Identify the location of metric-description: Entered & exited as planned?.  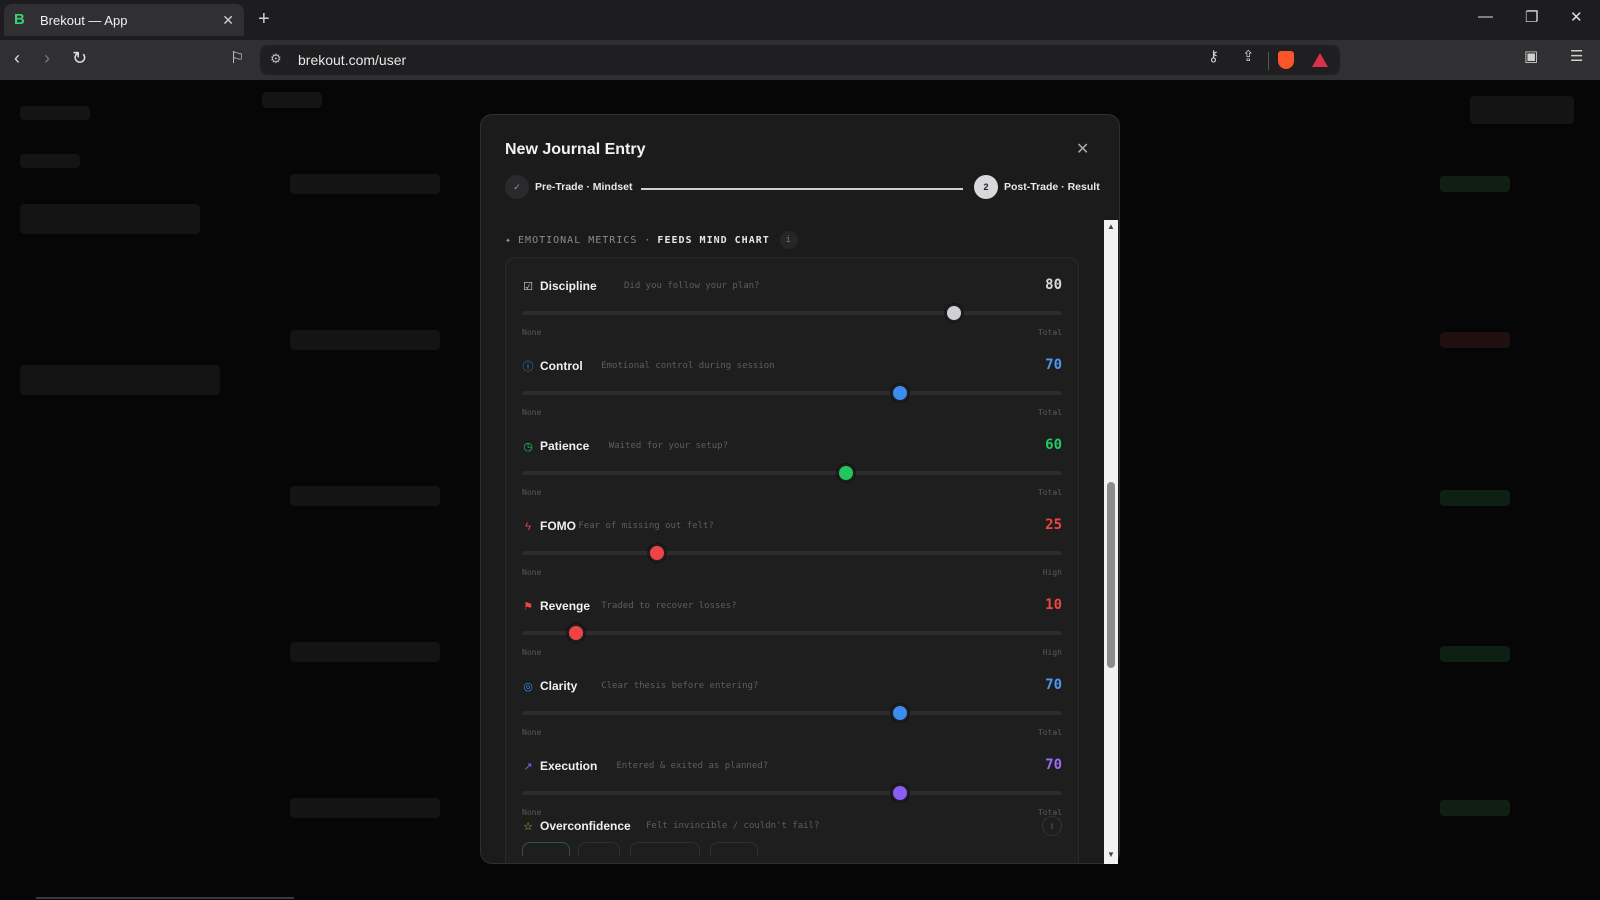
(692, 766).